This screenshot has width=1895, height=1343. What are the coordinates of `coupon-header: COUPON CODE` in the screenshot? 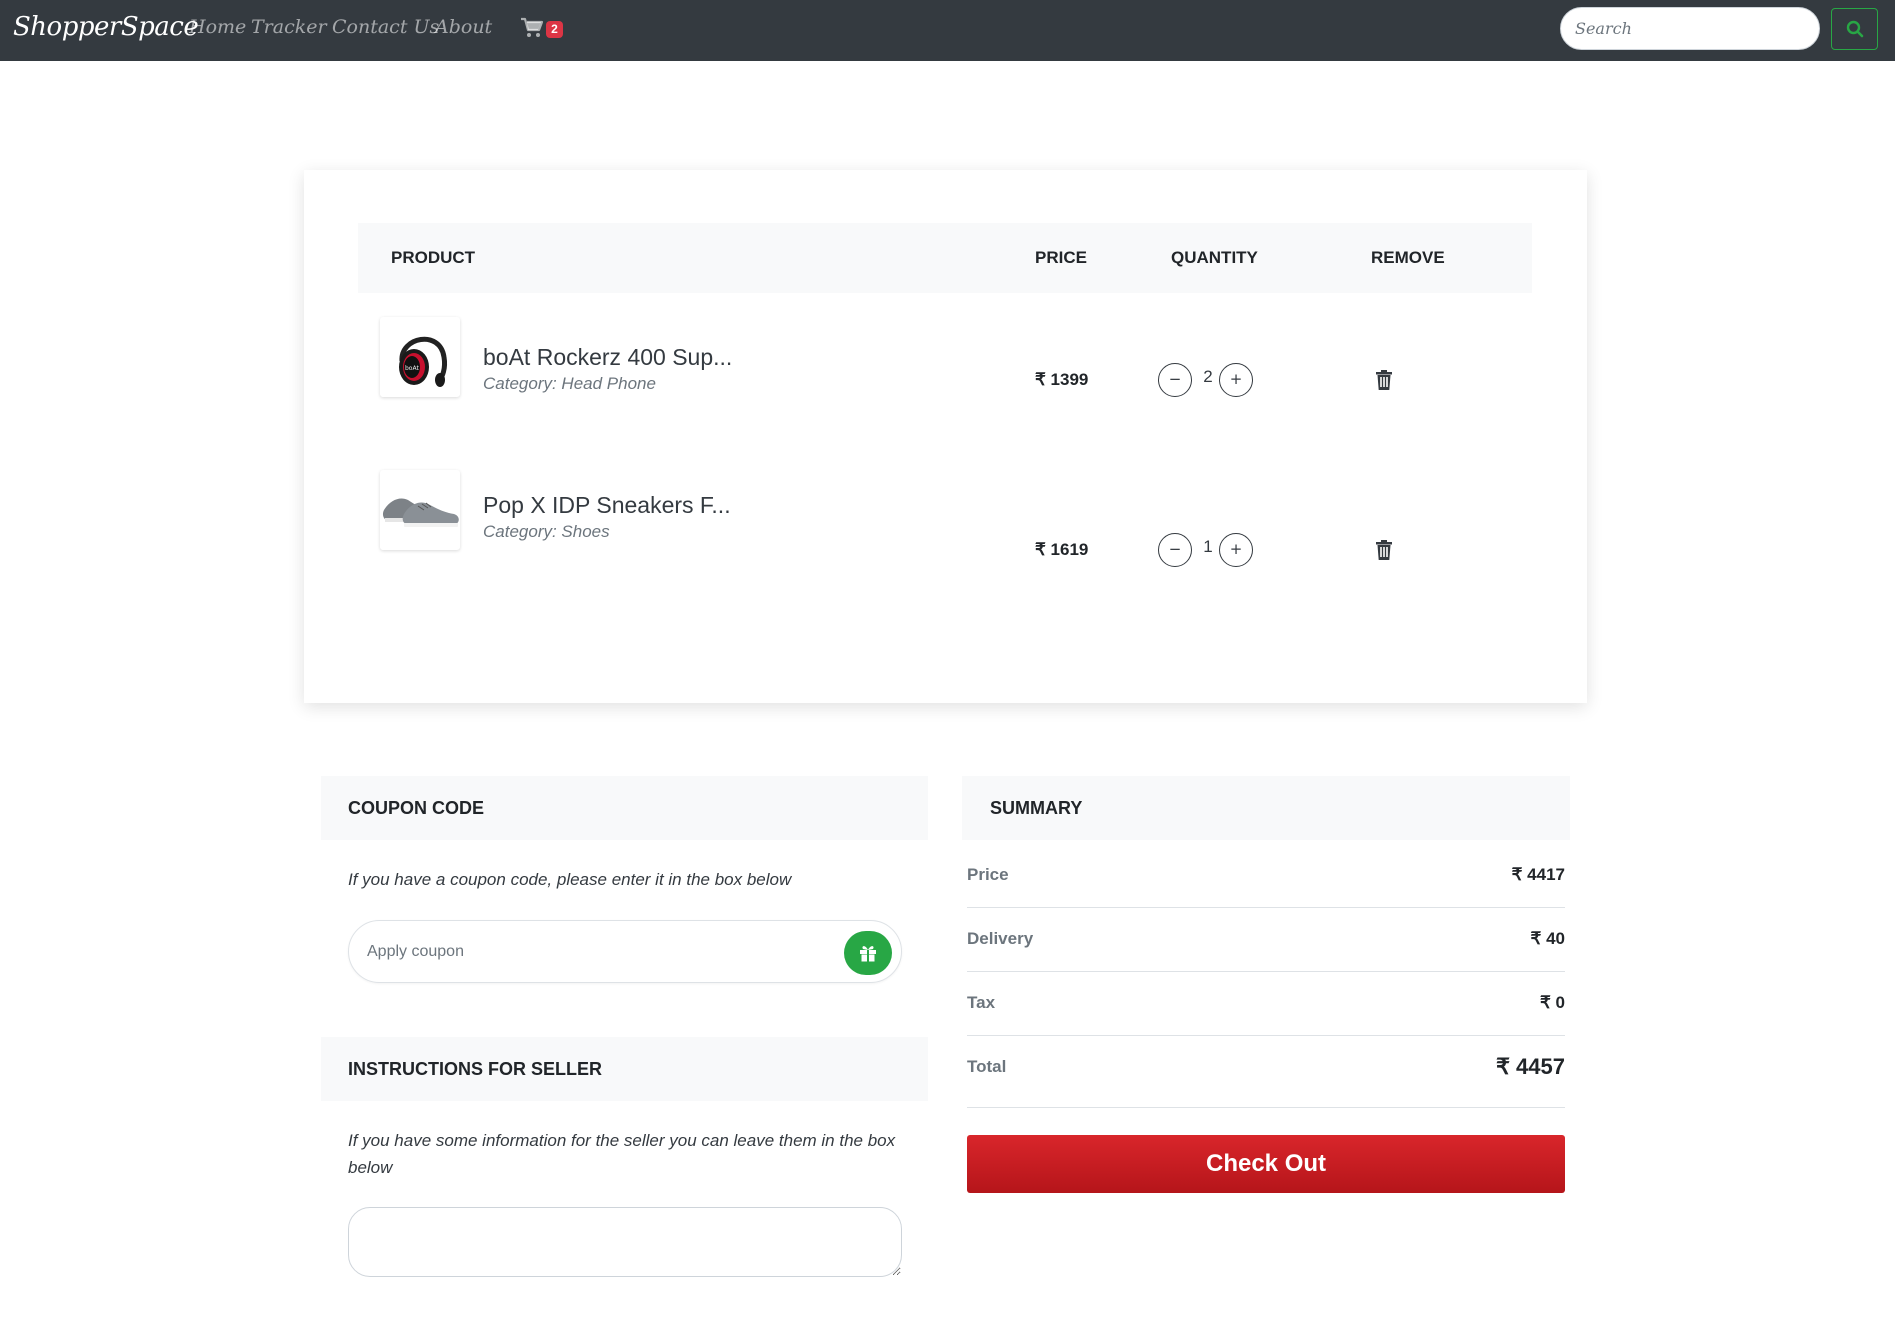 It's located at (624, 808).